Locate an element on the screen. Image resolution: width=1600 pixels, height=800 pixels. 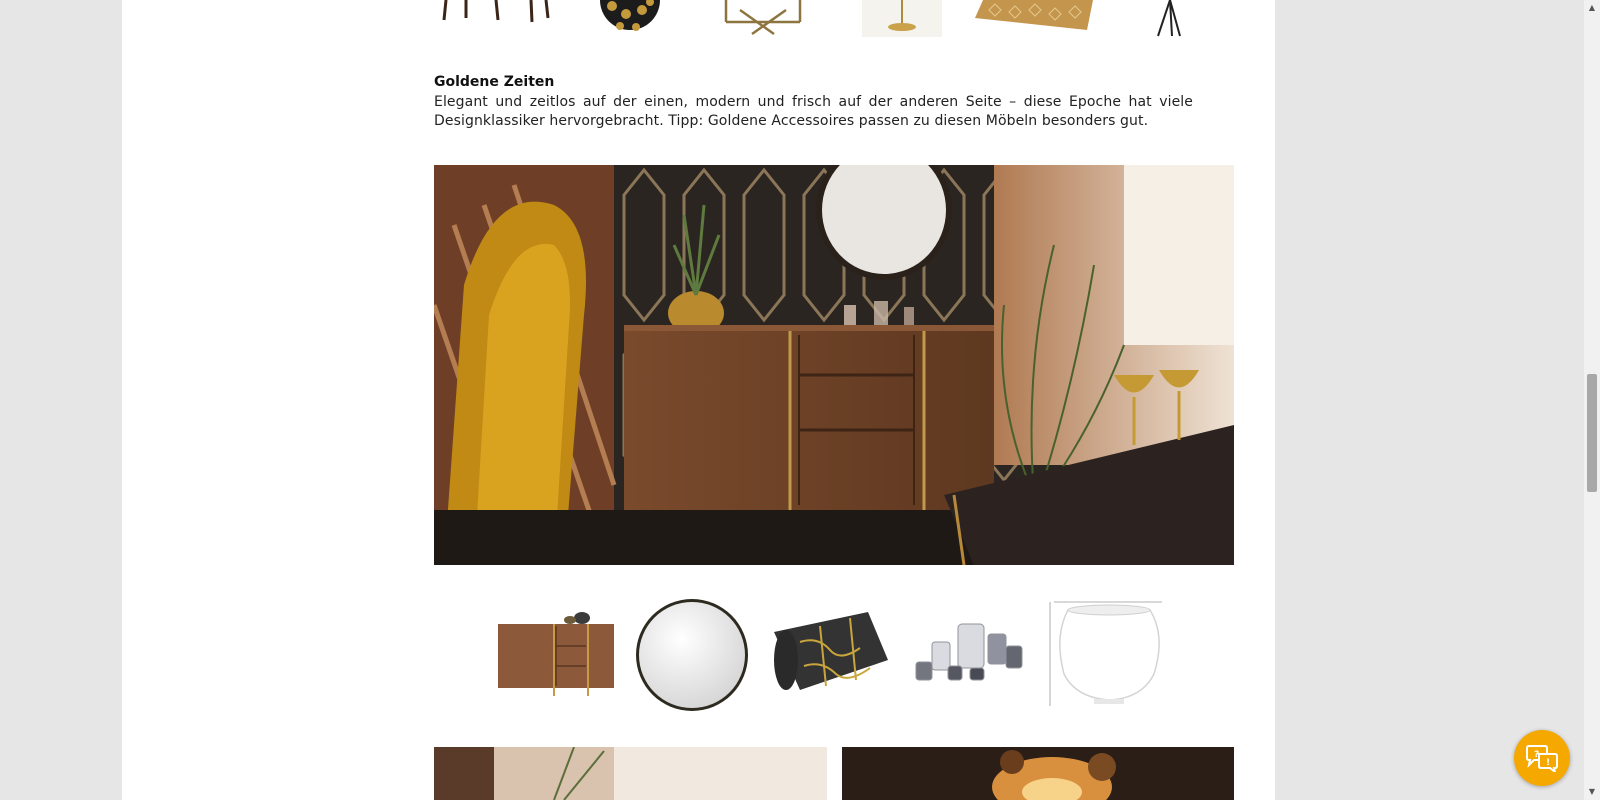
sideboard-product is located at coordinates (556, 655).